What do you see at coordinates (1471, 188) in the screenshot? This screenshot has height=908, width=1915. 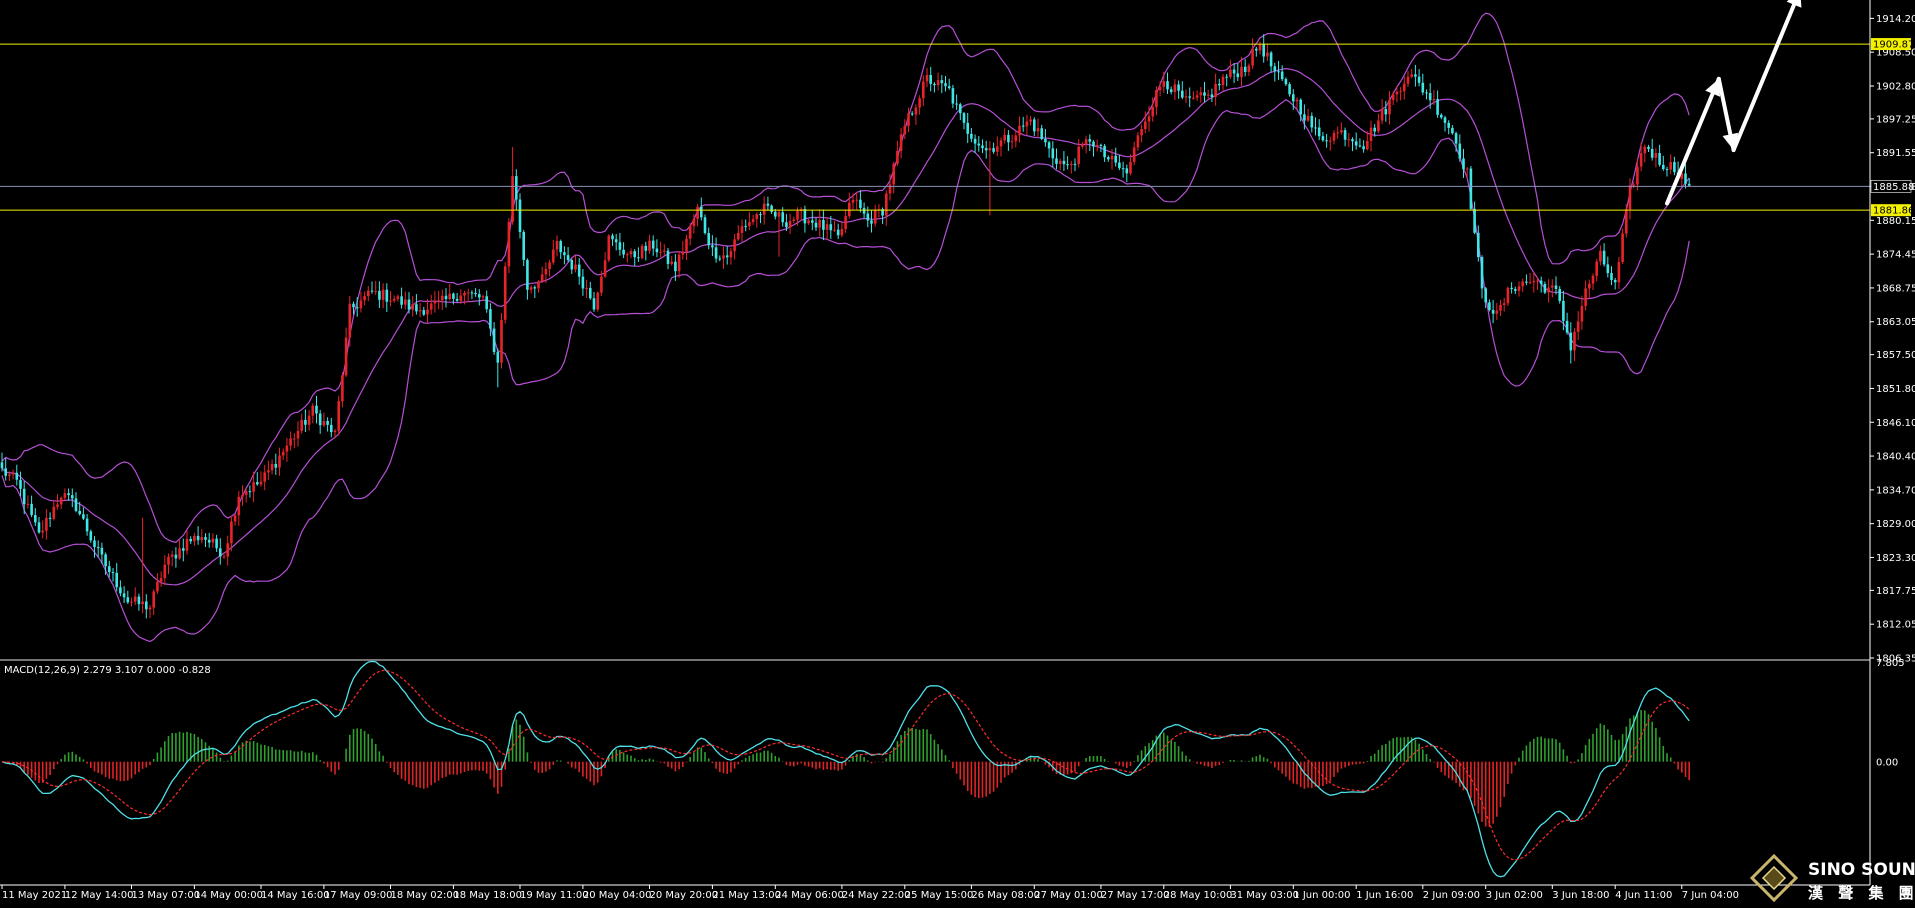 I see `candle` at bounding box center [1471, 188].